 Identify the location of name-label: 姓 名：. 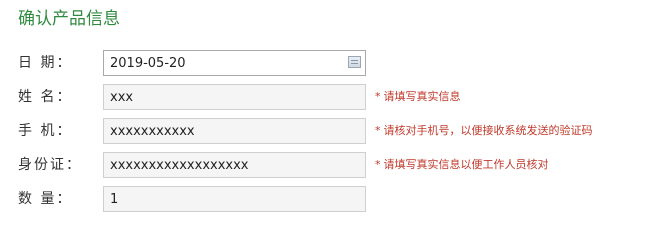
(45, 97).